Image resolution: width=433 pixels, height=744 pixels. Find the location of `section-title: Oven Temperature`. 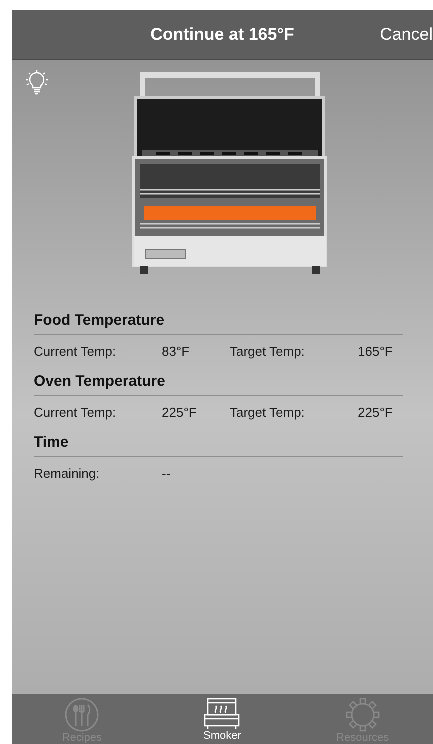

section-title: Oven Temperature is located at coordinates (218, 381).